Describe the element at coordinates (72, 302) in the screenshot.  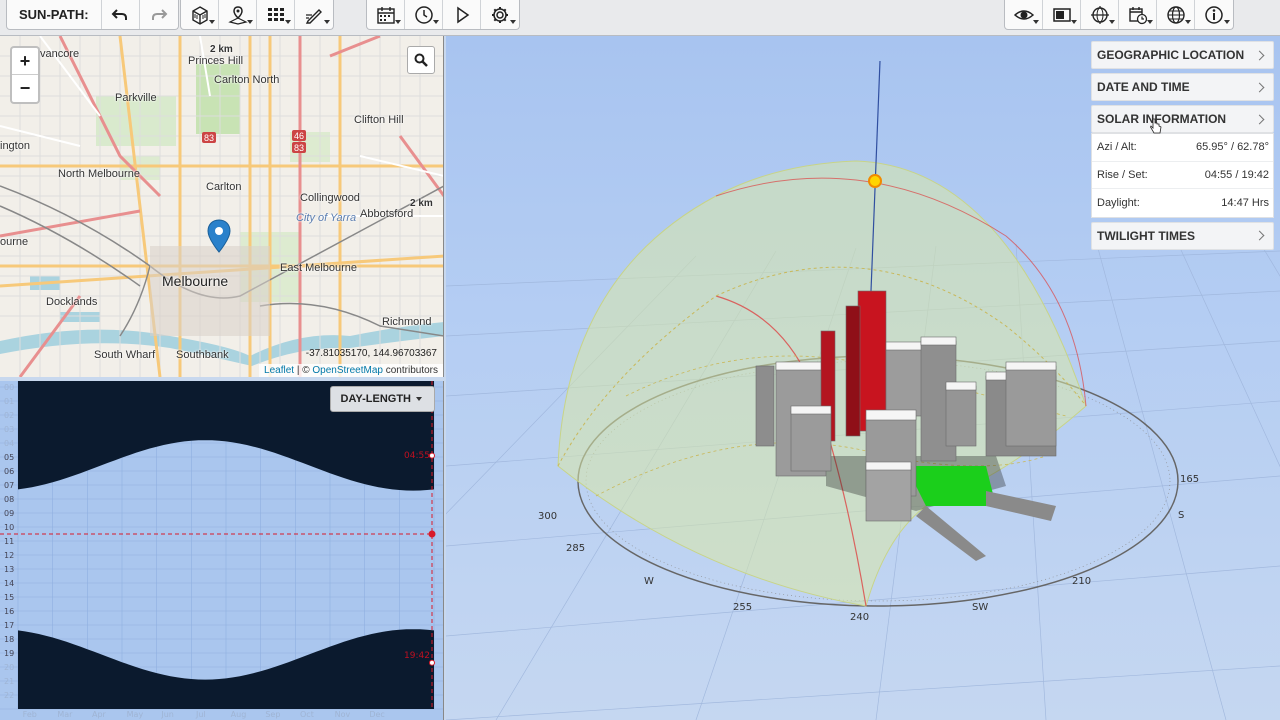
I see `map-label: Docklands` at that location.